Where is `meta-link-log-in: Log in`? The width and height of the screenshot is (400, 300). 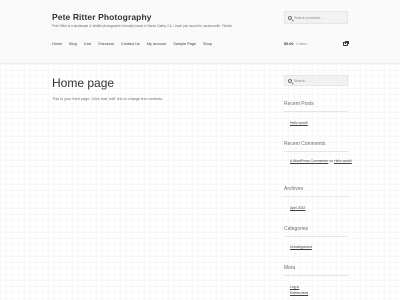 meta-link-log-in: Log in is located at coordinates (294, 287).